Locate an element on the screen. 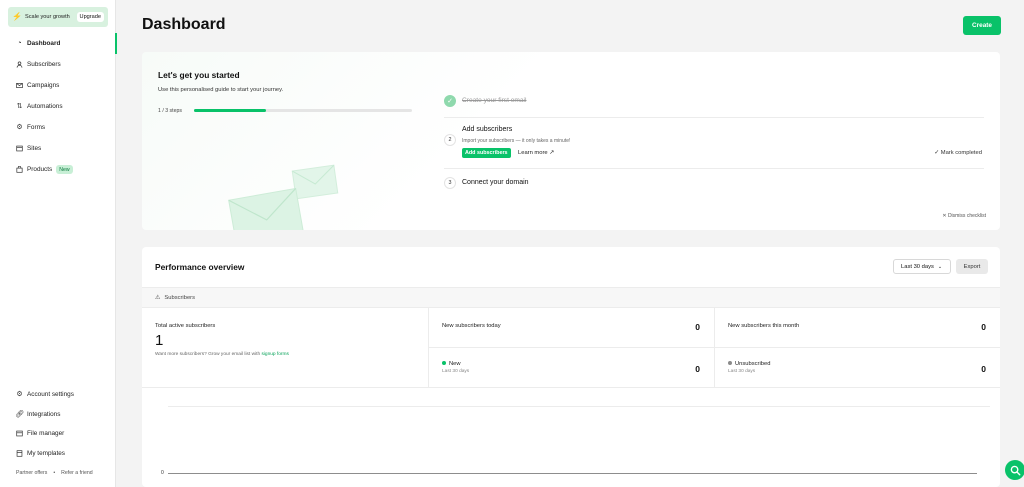  sidebar-item-my-templates: My templates is located at coordinates (58, 454).